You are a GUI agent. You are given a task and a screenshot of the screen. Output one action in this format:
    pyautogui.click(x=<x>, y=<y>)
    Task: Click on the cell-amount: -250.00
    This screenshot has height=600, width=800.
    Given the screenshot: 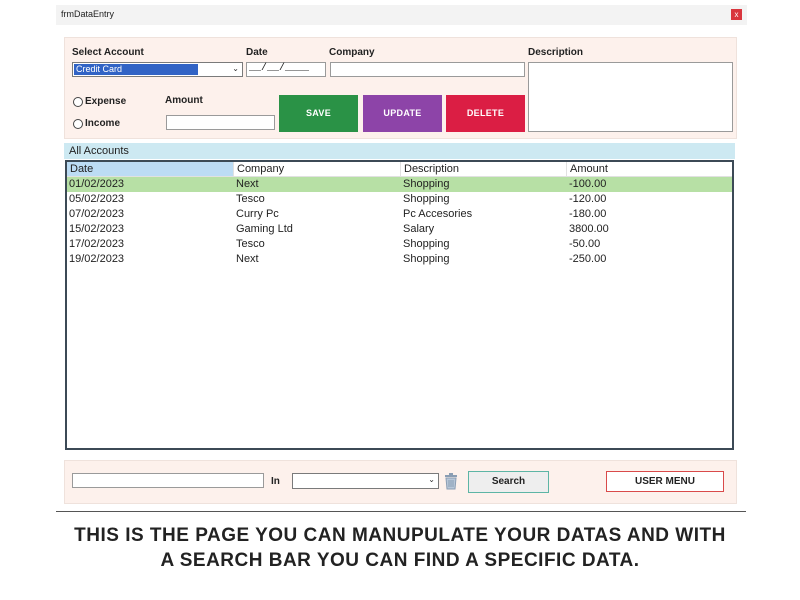 What is the action you would take?
    pyautogui.click(x=588, y=259)
    